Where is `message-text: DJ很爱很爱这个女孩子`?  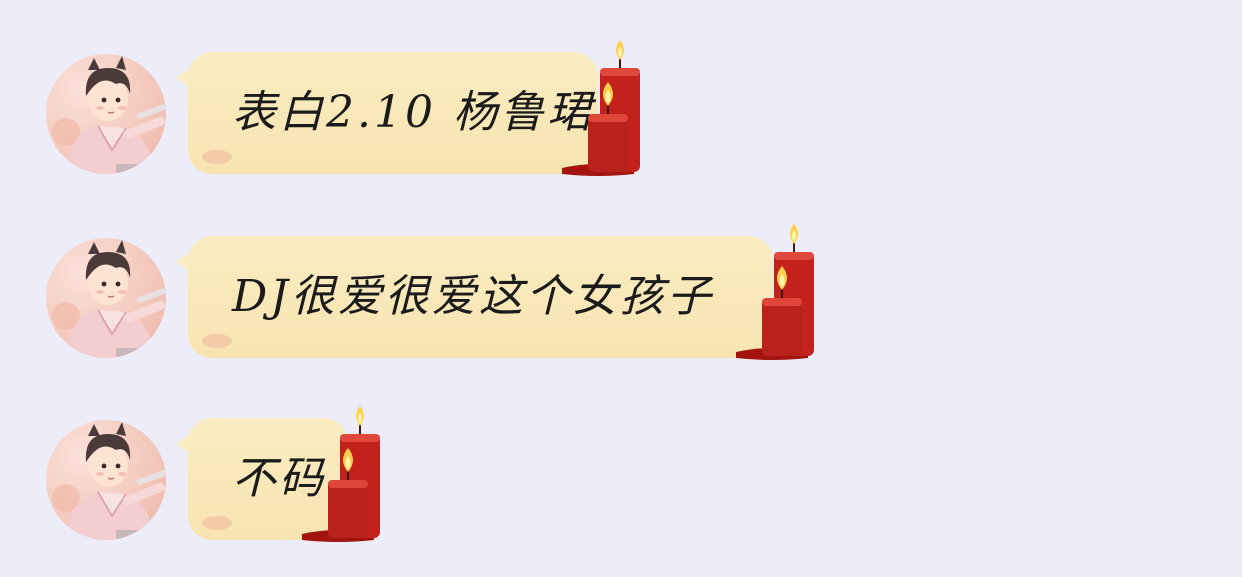
message-text: DJ很爱很爱这个女孩子 is located at coordinates (473, 296).